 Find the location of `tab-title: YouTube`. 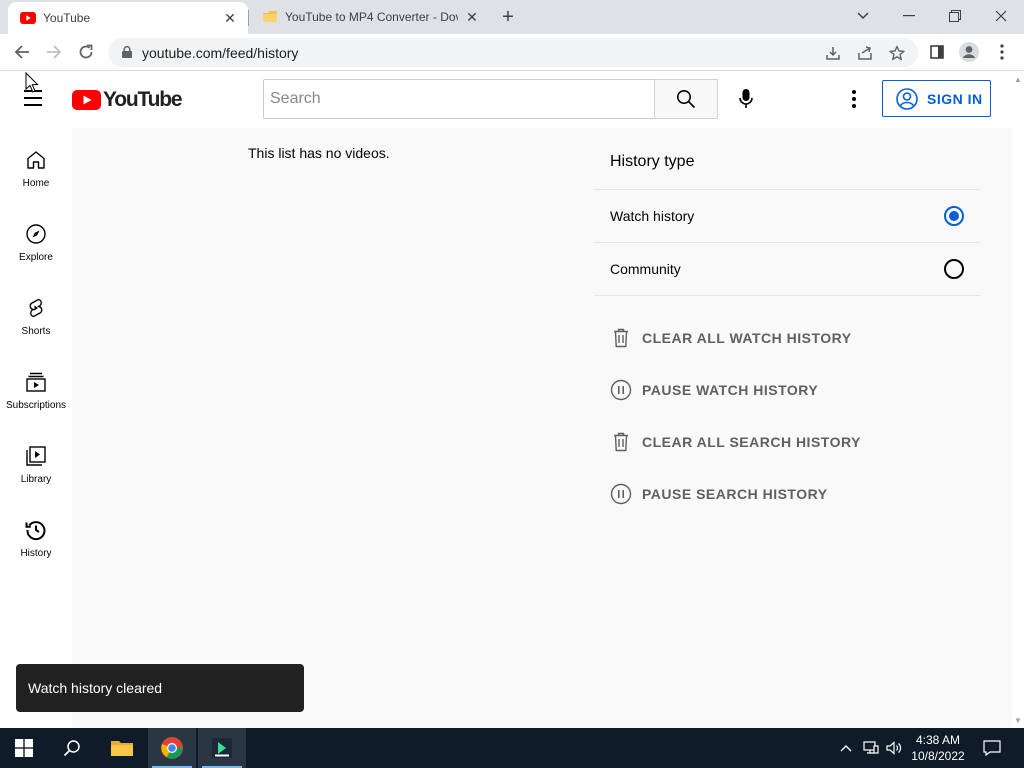

tab-title: YouTube is located at coordinates (67, 18).